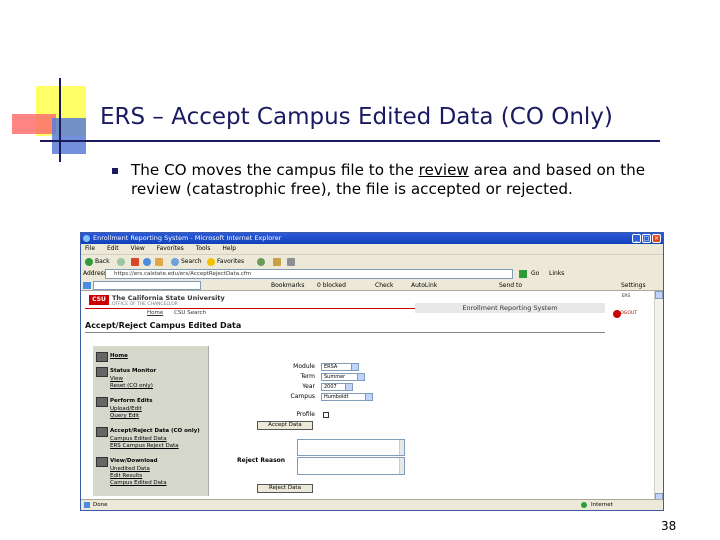  What do you see at coordinates (145, 304) in the screenshot?
I see `university-subtitle: OFFICE OF THE CHANCELLOR` at bounding box center [145, 304].